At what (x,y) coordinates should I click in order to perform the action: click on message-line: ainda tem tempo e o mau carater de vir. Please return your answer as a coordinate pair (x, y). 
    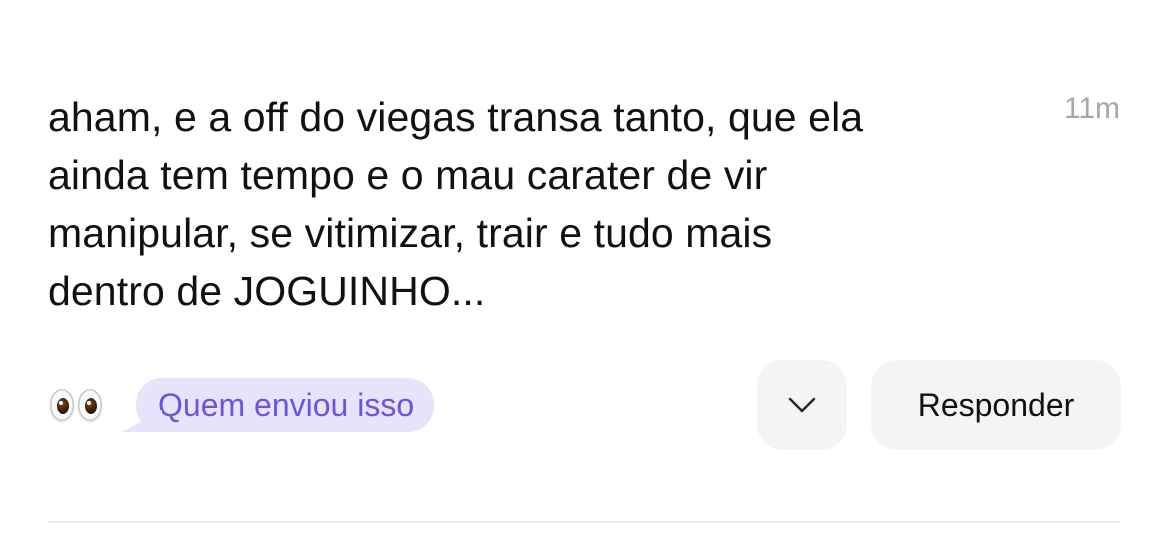
    Looking at the image, I should click on (408, 175).